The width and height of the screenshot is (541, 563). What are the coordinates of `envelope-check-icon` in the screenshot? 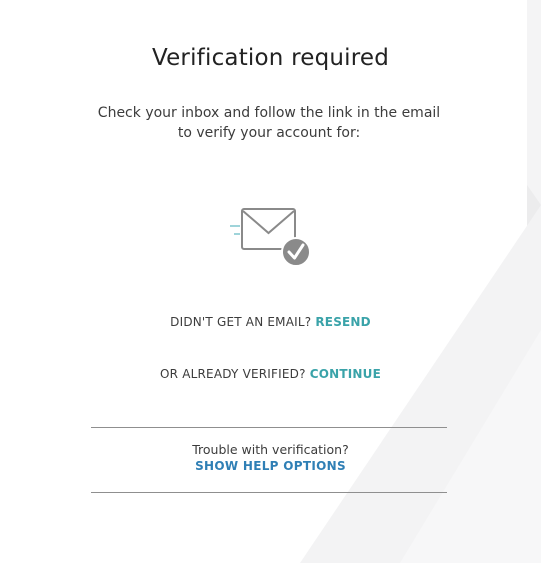 It's located at (270, 237).